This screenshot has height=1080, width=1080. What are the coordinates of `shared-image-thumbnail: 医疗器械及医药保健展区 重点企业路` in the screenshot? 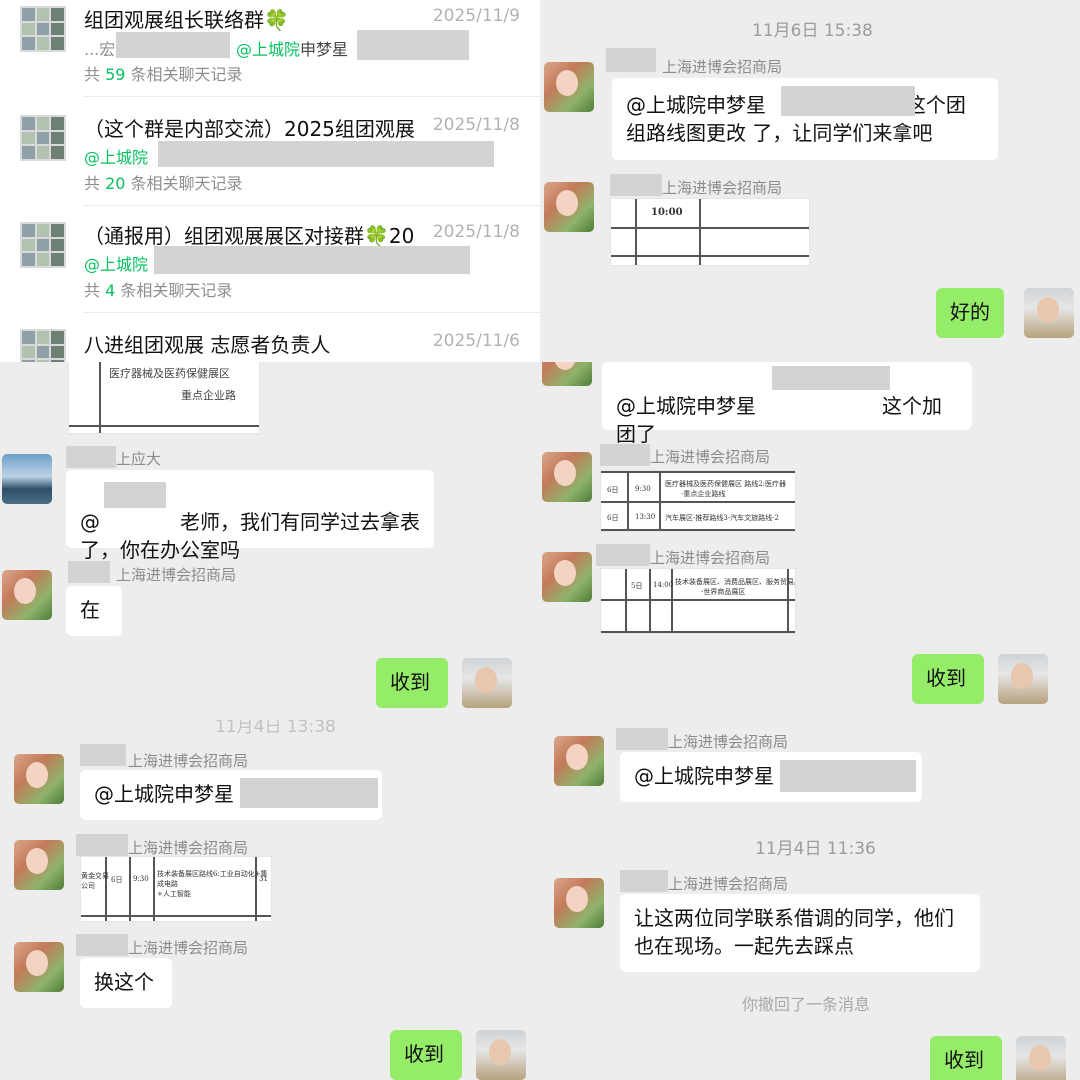 It's located at (164, 398).